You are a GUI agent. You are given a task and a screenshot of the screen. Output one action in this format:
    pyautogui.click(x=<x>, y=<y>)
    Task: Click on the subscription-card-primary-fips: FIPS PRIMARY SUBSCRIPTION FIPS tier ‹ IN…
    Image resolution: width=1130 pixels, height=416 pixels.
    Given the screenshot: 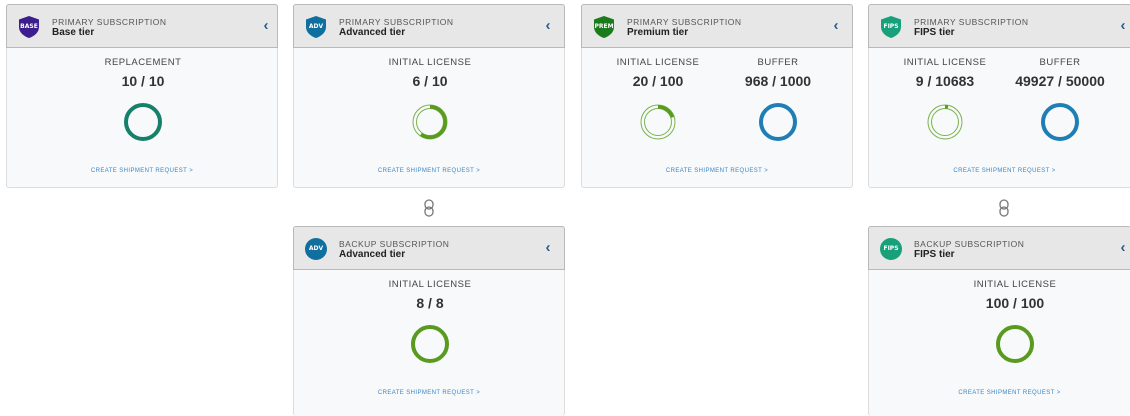 What is the action you would take?
    pyautogui.click(x=999, y=96)
    